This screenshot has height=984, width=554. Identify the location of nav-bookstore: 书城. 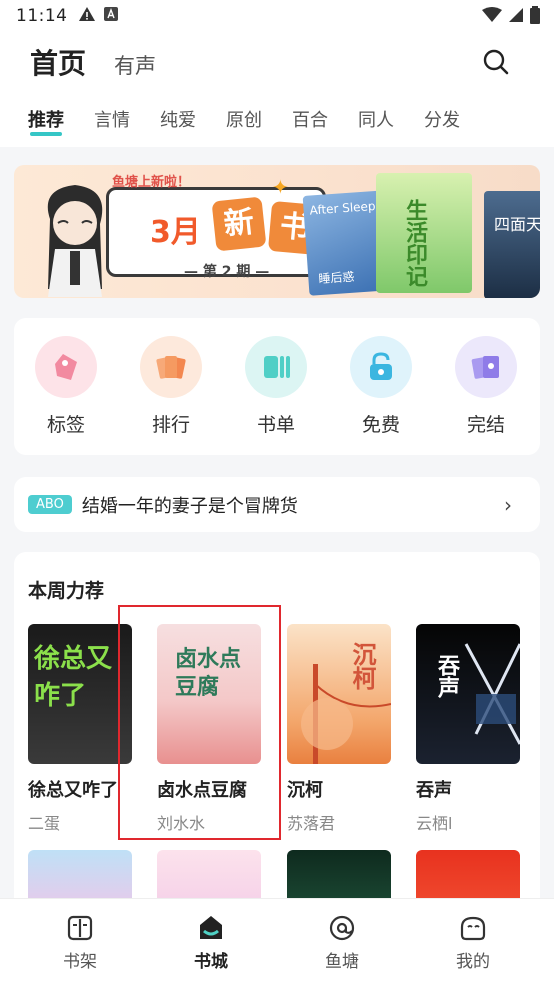
(211, 942).